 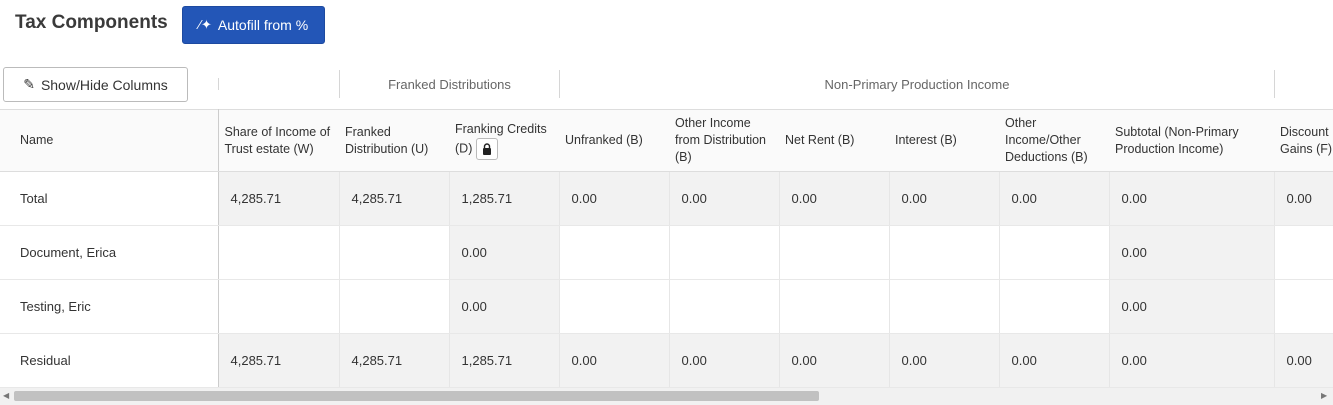 I want to click on show-hide-label: Show/Hide Columns, so click(x=104, y=84).